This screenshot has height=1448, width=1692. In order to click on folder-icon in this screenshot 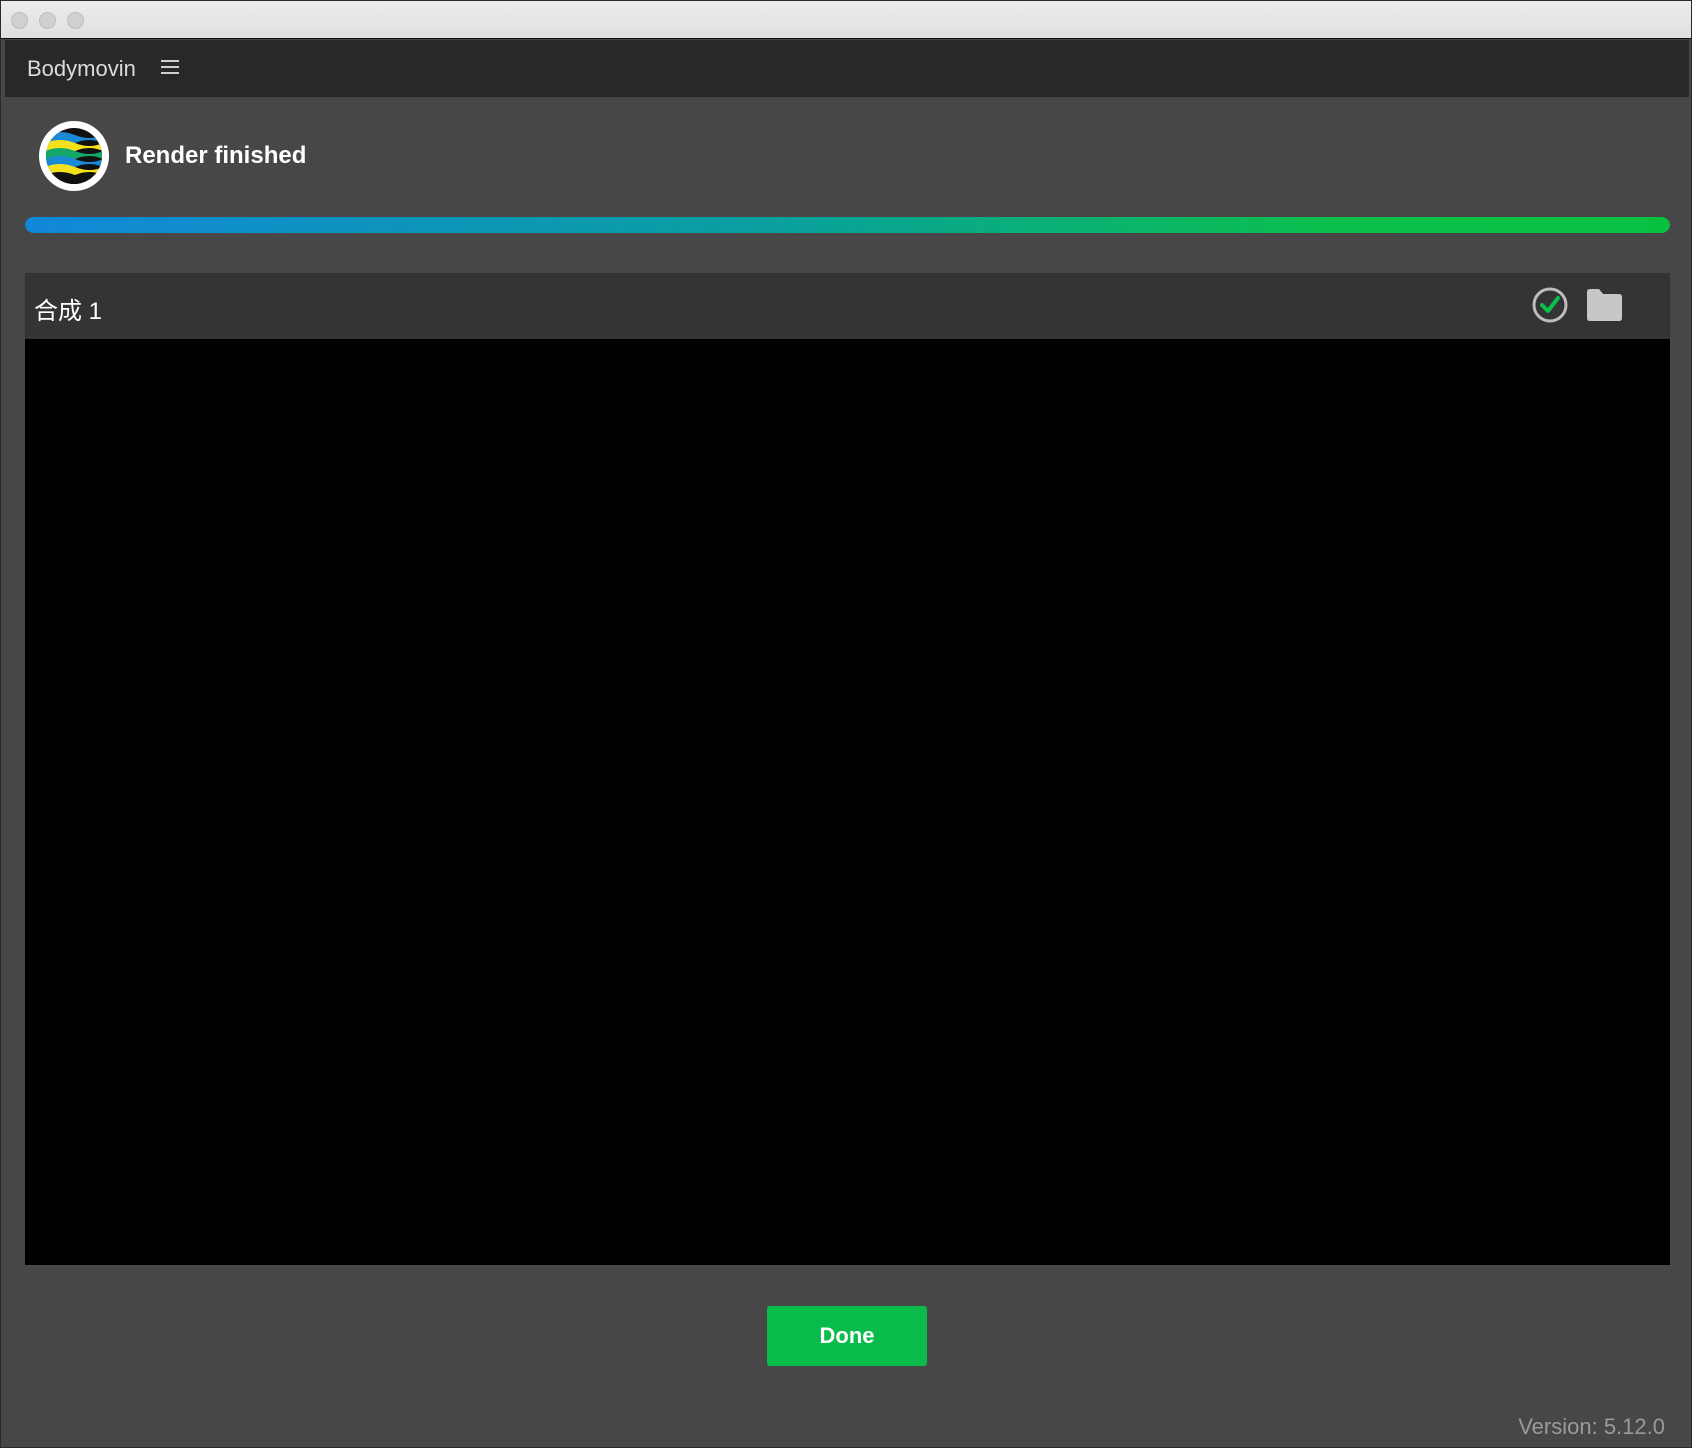, I will do `click(1604, 305)`.